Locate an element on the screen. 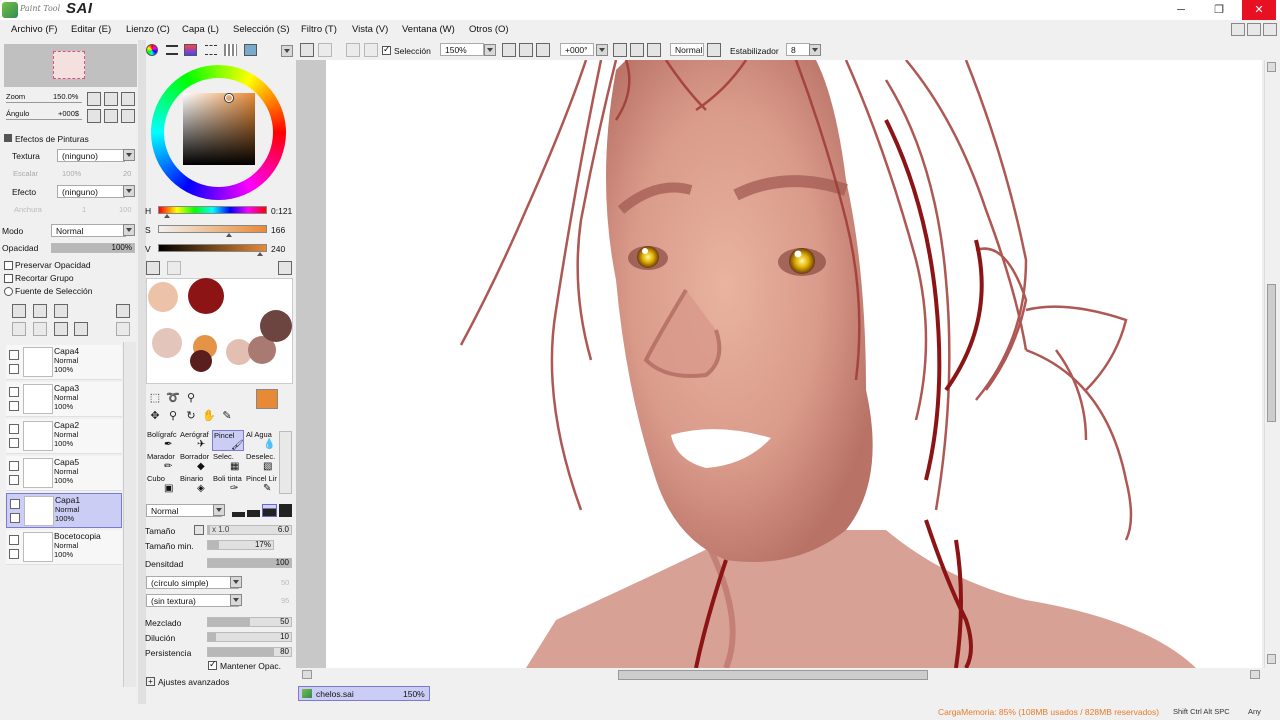  clear-layer-button is located at coordinates (61, 329).